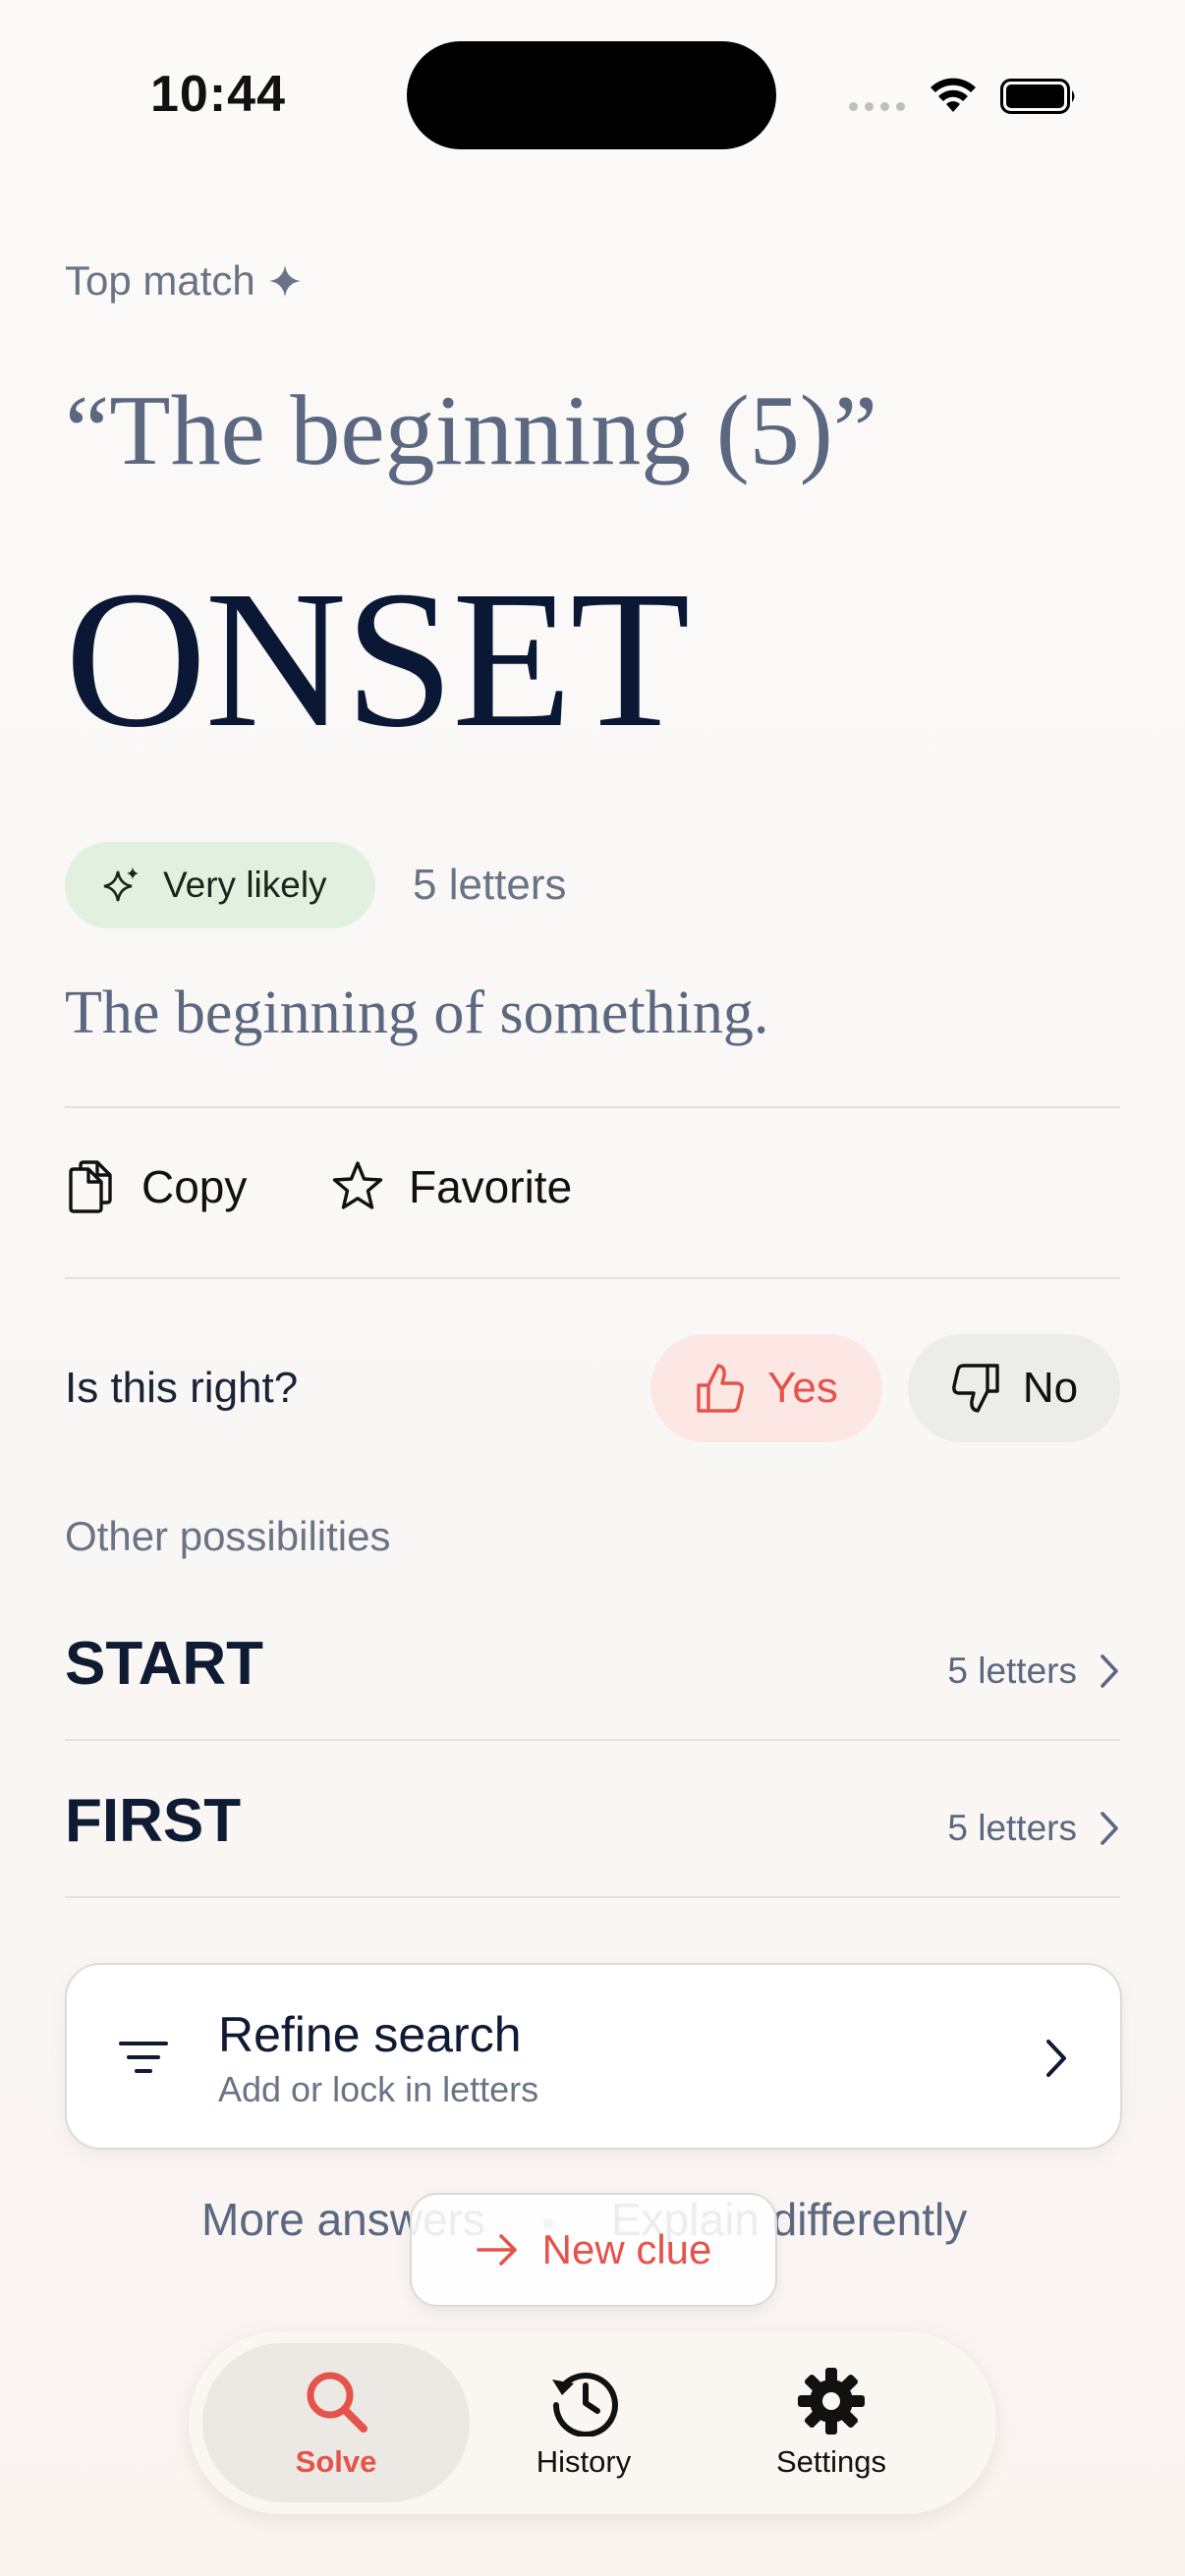  Describe the element at coordinates (585, 2404) in the screenshot. I see `history-icon` at that location.